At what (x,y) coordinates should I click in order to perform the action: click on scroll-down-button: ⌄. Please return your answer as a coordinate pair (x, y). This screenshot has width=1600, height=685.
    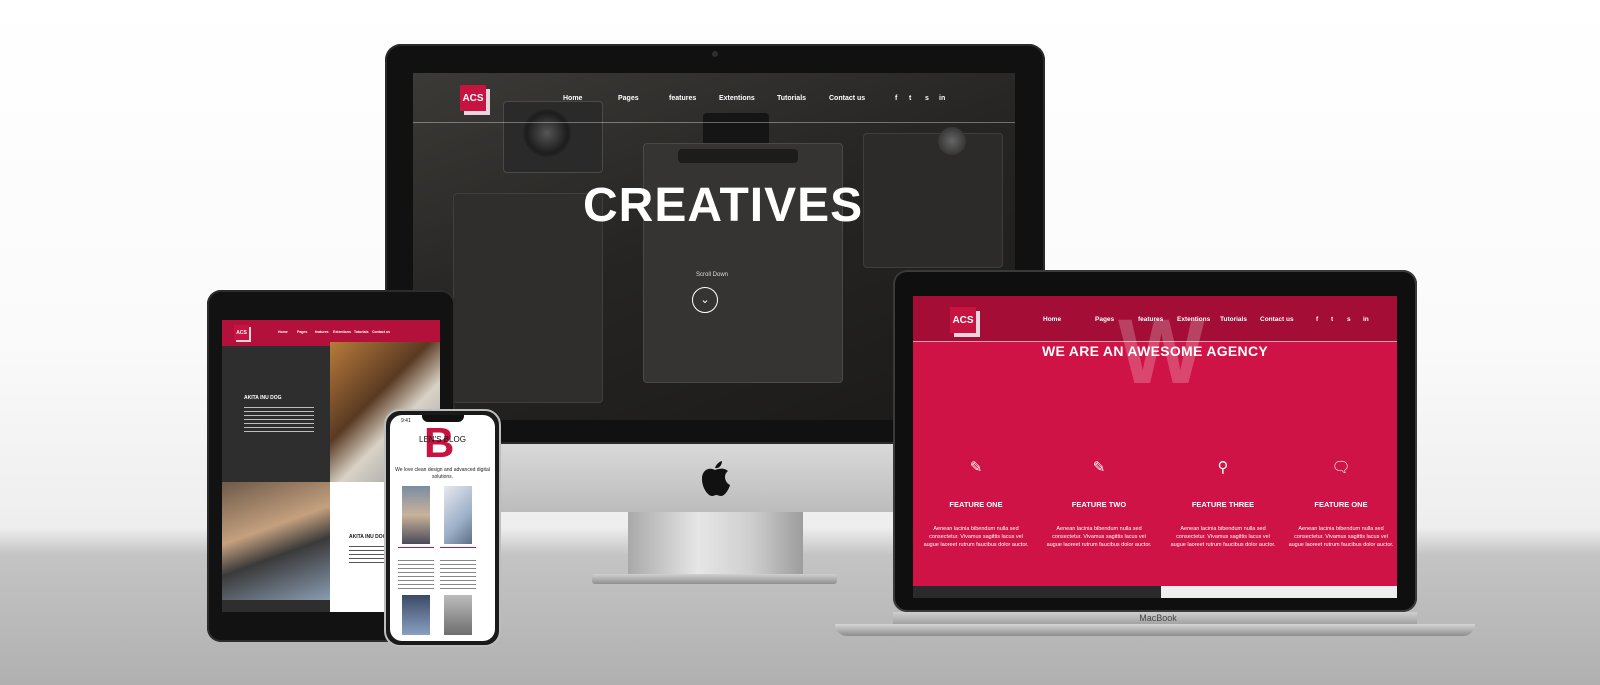
    Looking at the image, I should click on (705, 300).